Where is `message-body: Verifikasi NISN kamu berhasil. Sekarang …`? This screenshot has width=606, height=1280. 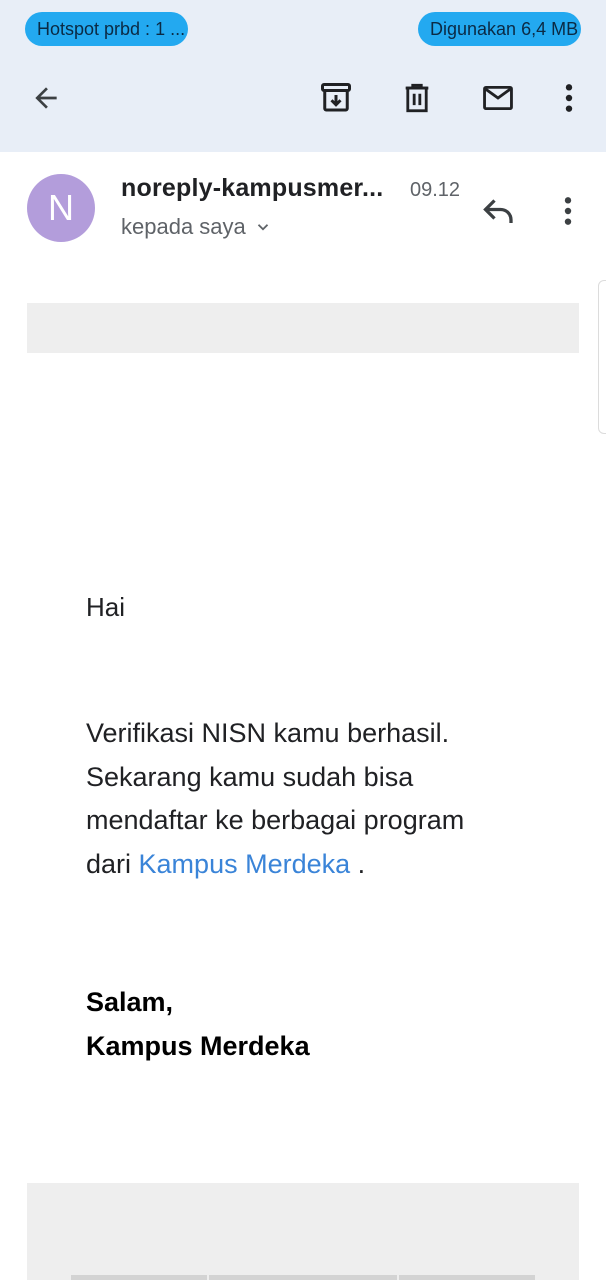 message-body: Verifikasi NISN kamu berhasil. Sekarang … is located at coordinates (301, 799).